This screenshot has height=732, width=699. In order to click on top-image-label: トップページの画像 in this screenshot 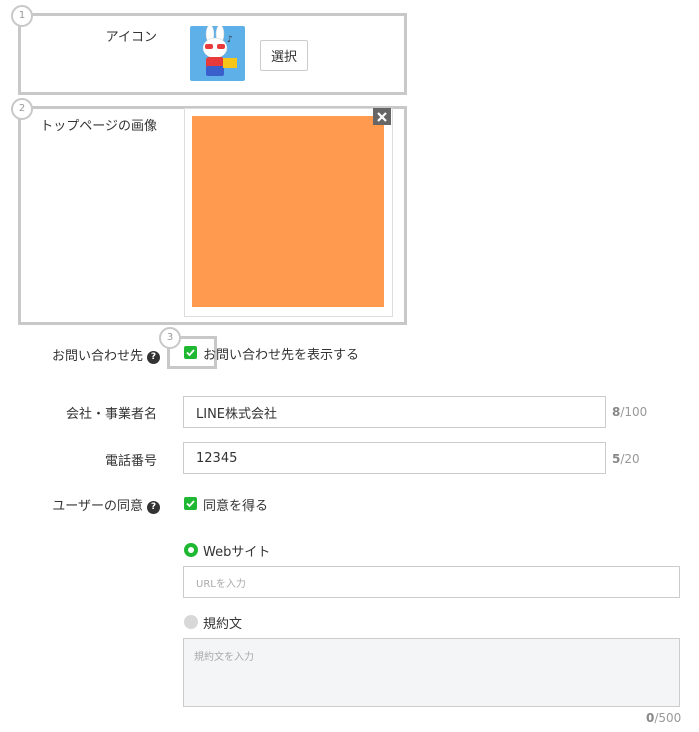, I will do `click(98, 126)`.